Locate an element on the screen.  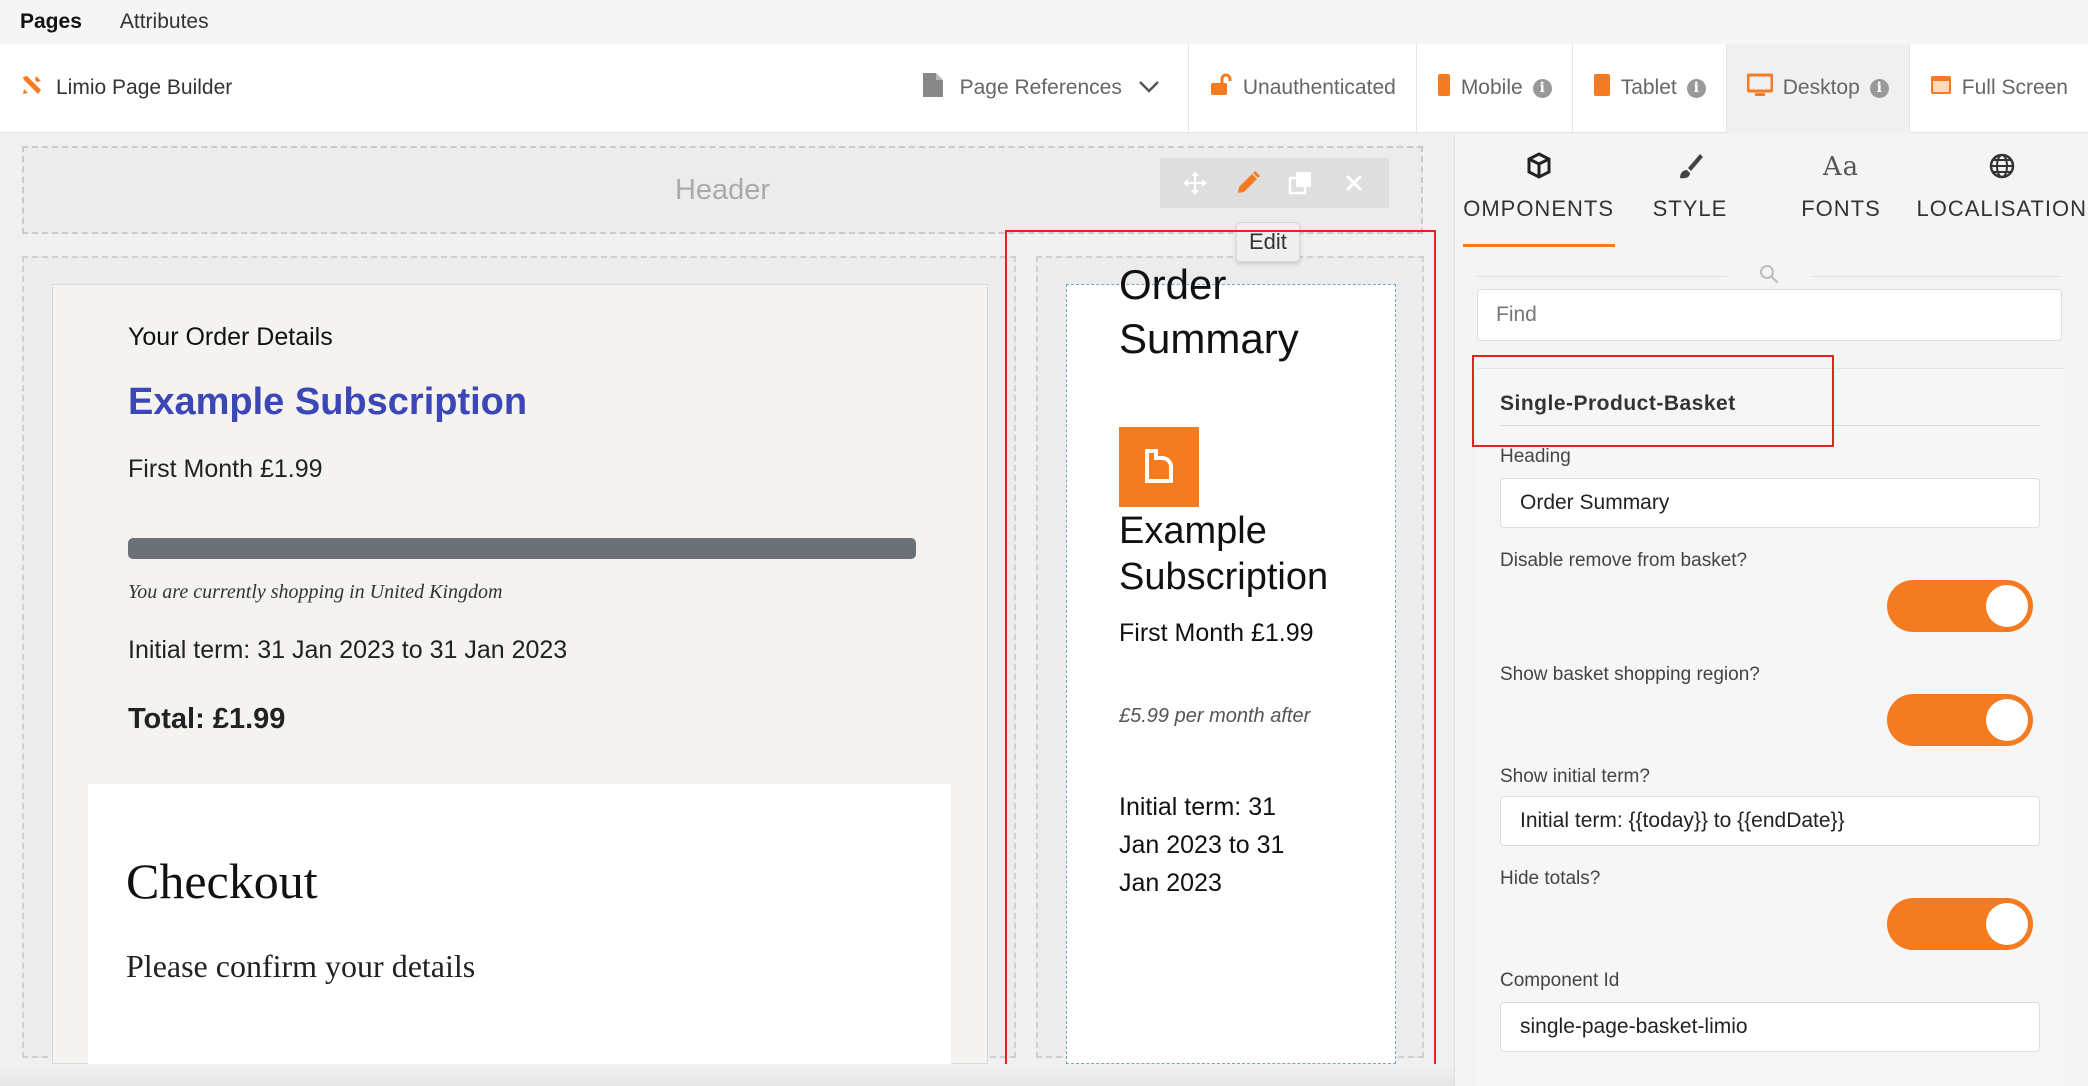
show-region-toggle is located at coordinates (1960, 720).